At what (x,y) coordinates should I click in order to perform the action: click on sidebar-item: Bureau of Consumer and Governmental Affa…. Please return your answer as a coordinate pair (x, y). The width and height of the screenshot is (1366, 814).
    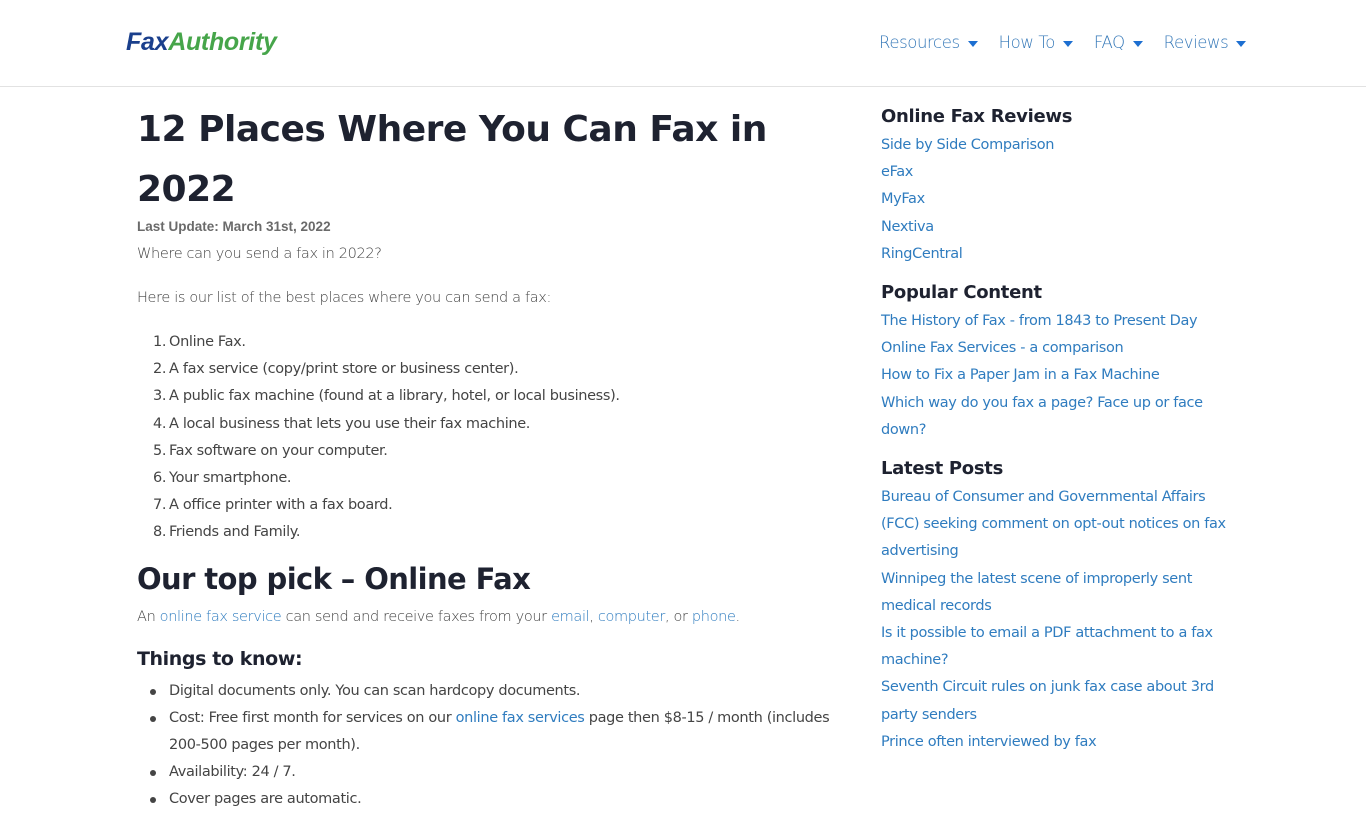
    Looking at the image, I should click on (1053, 525).